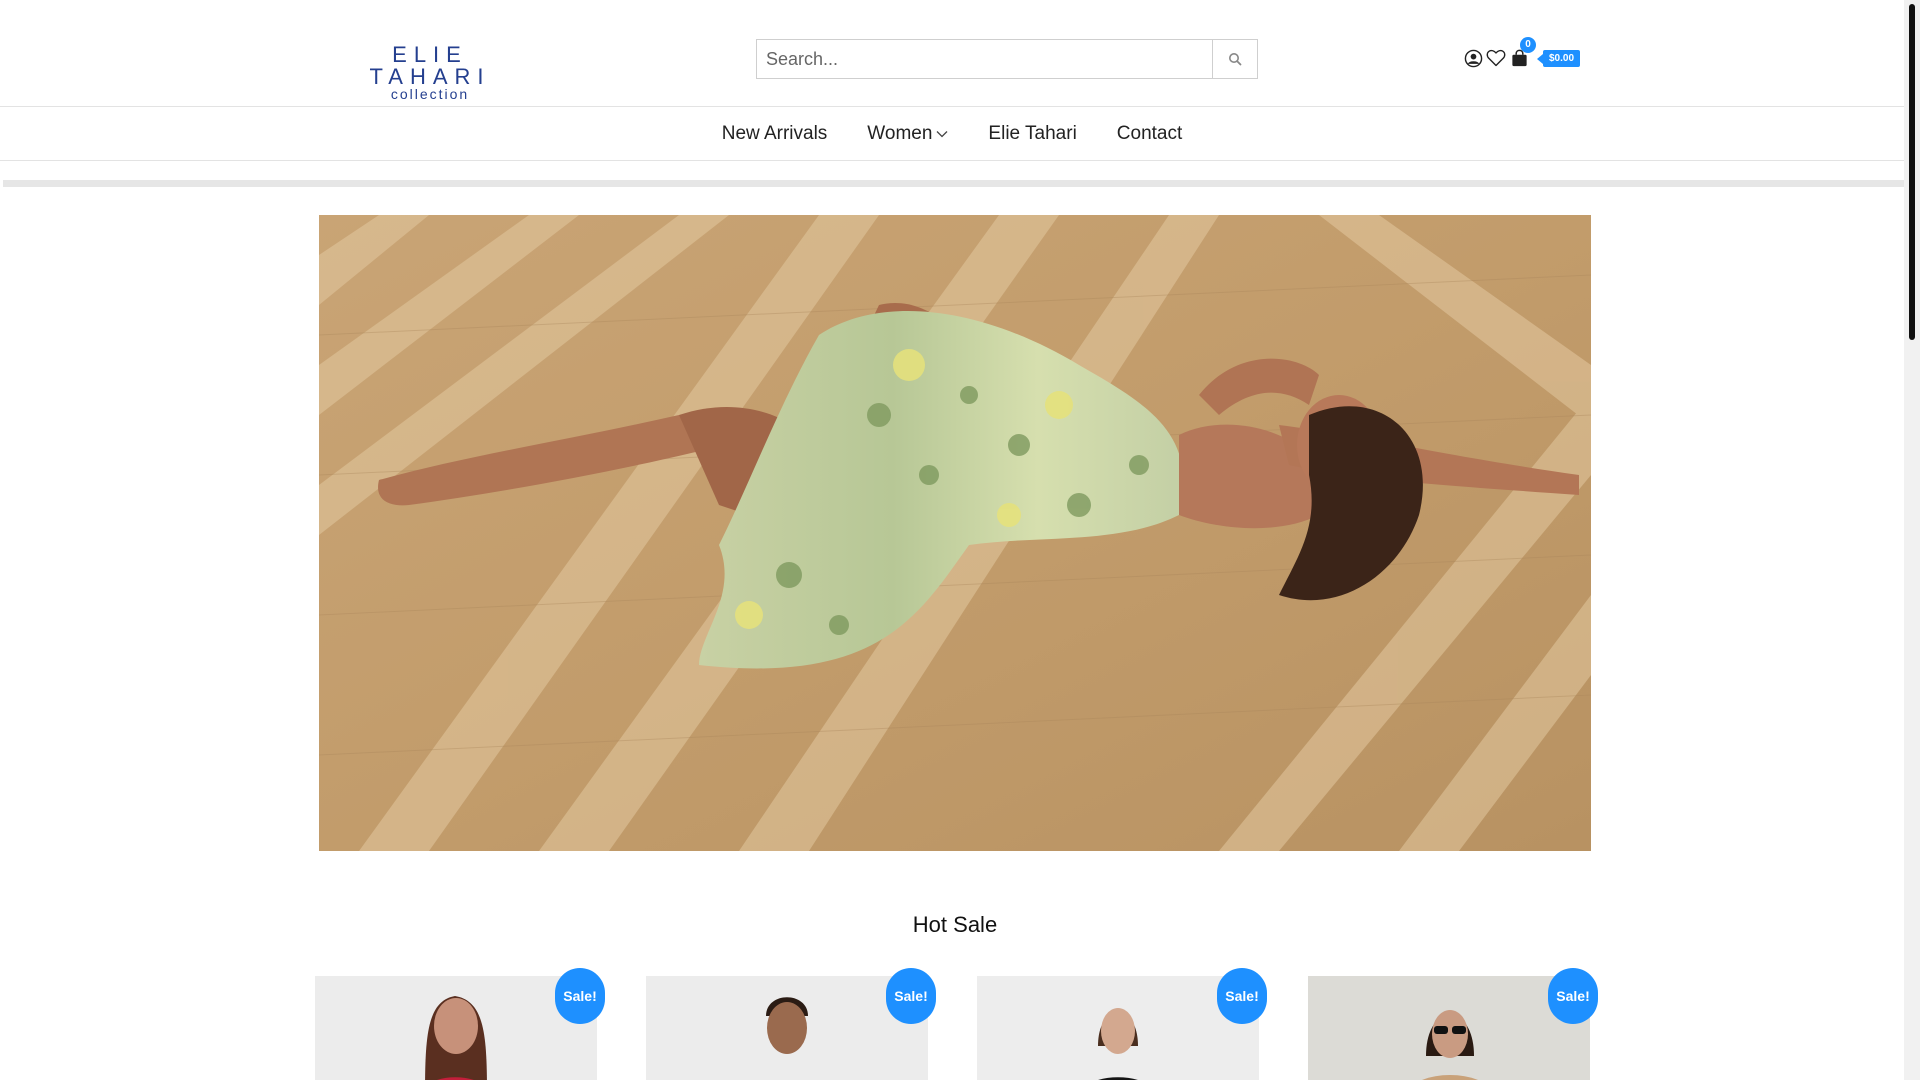  What do you see at coordinates (952, 134) in the screenshot?
I see `main-nav: New Arrivals Women Elie Tahari Contact` at bounding box center [952, 134].